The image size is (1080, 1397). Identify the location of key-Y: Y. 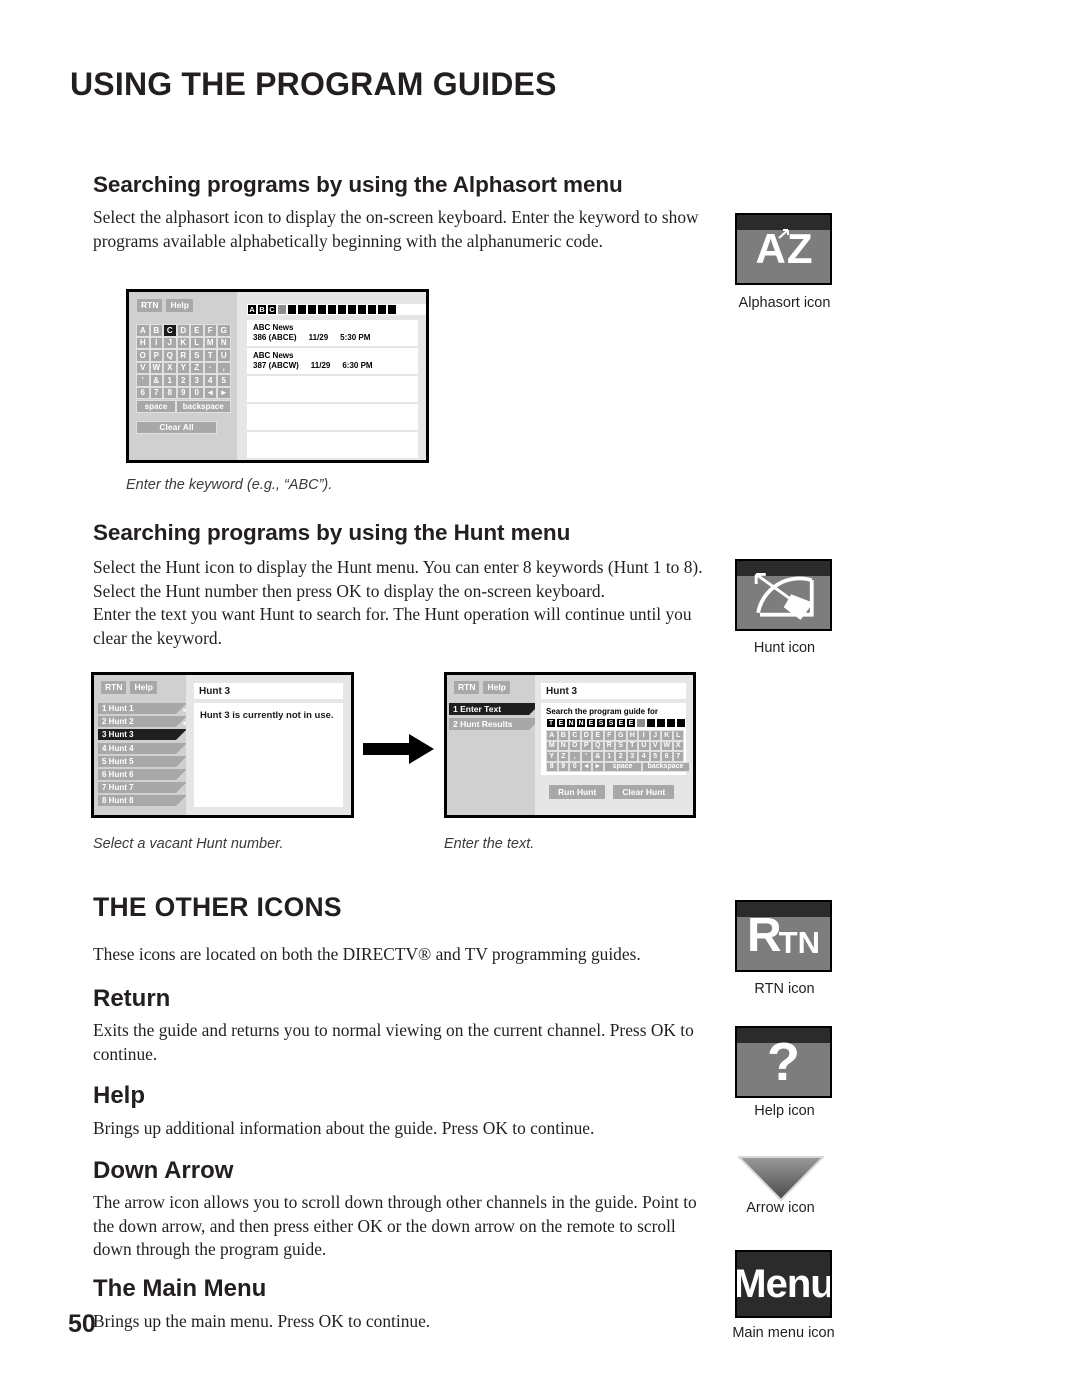
(552, 756).